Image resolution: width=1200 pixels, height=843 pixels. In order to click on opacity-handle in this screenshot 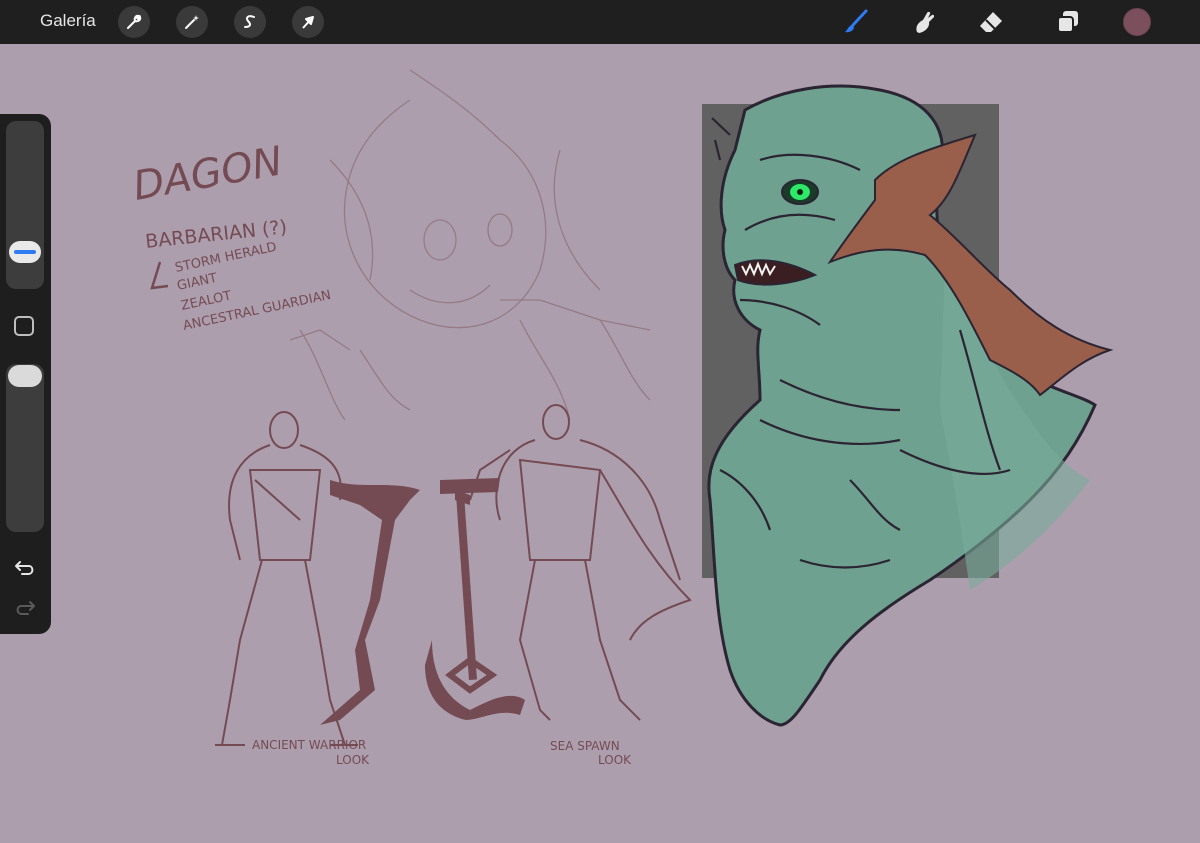, I will do `click(25, 376)`.